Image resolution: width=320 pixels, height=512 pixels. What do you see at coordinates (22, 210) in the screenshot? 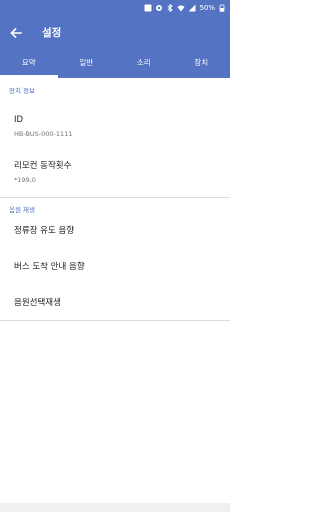
I see `section-header-sound-playback: 음원 재생` at bounding box center [22, 210].